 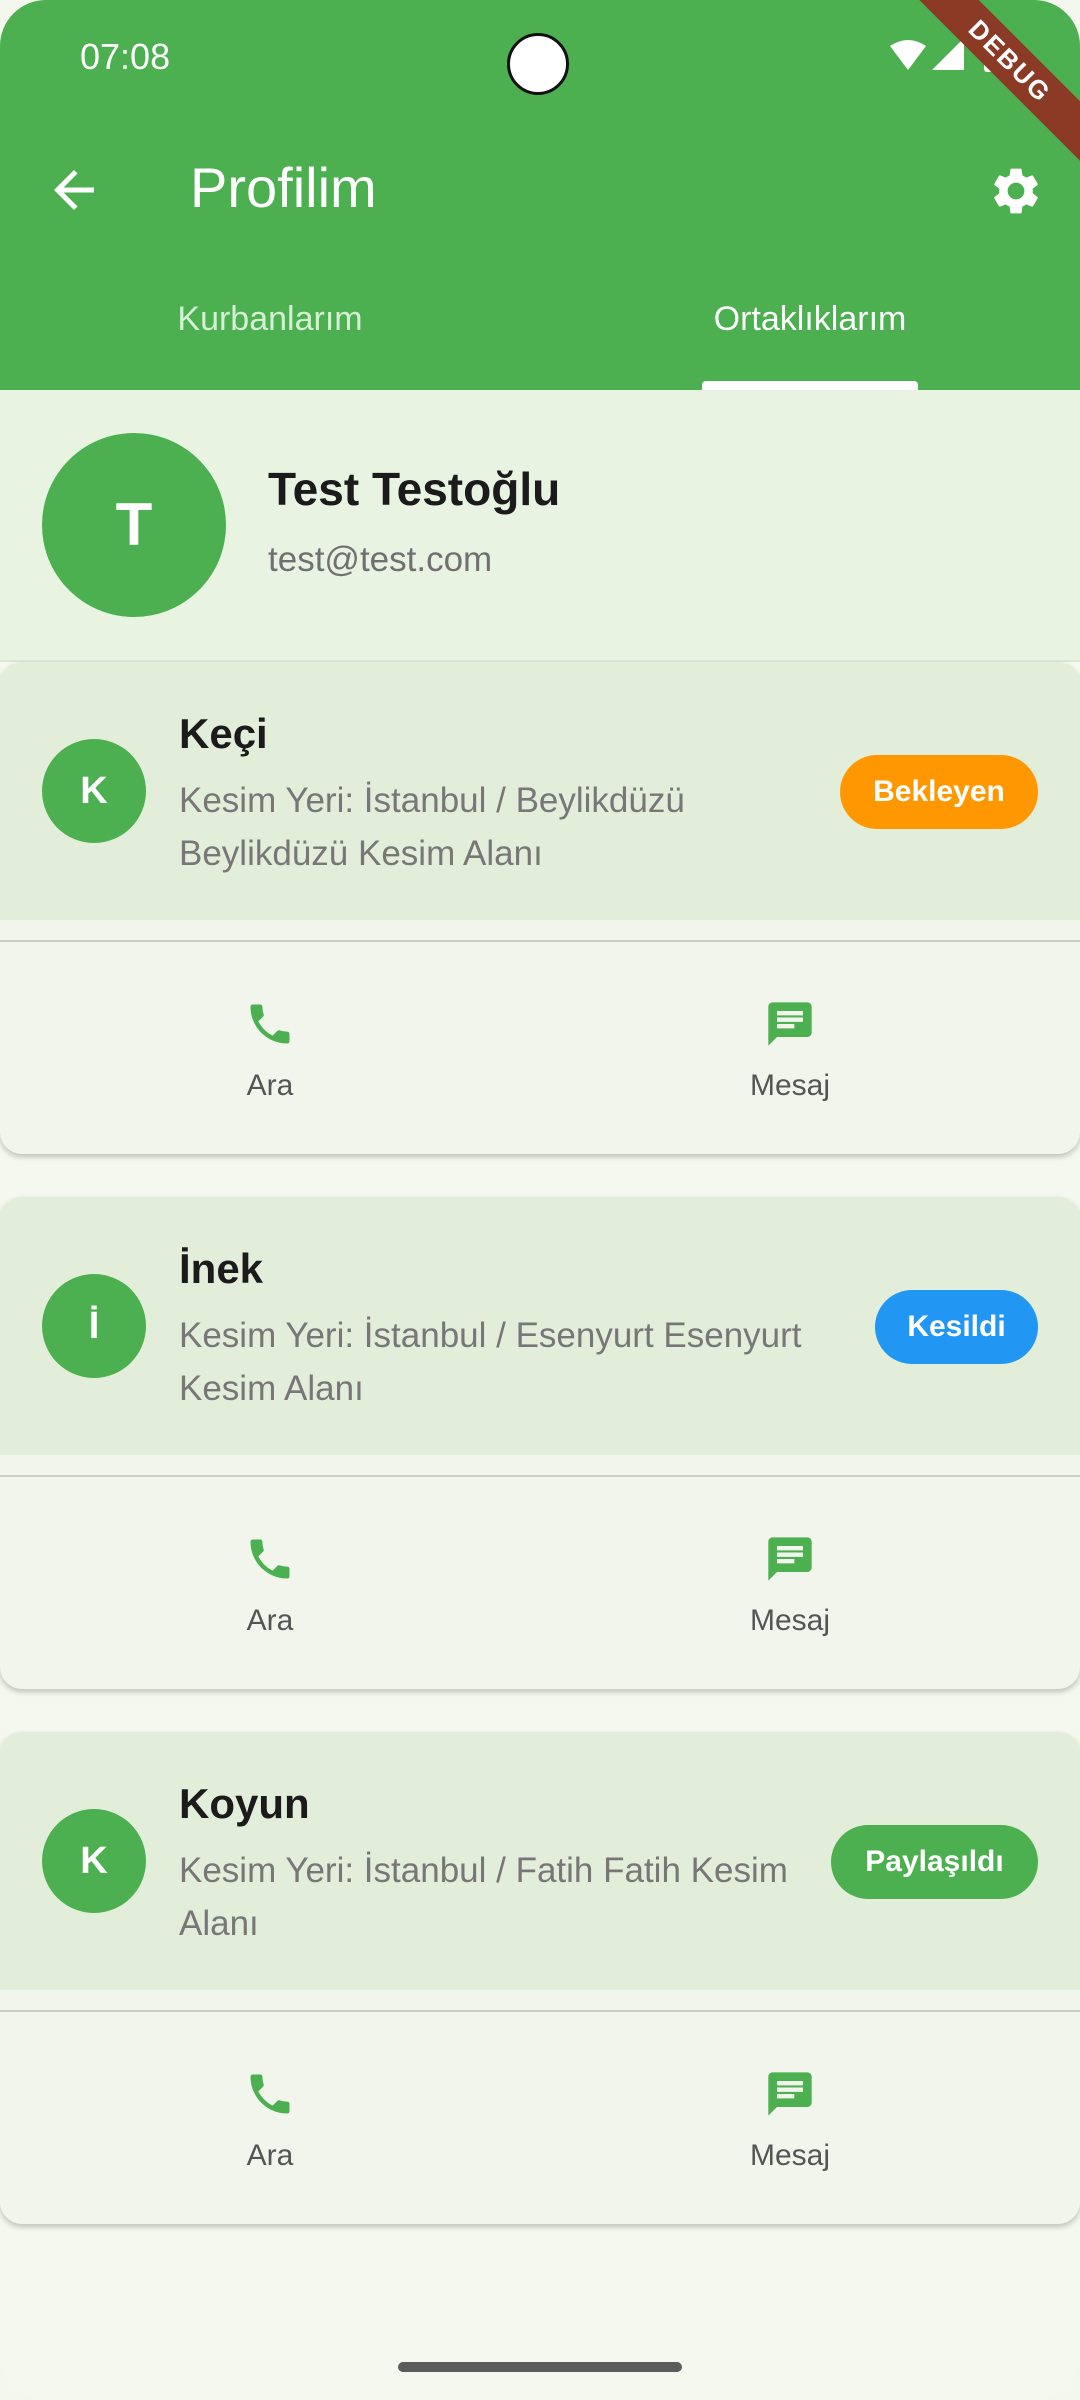 I want to click on status-badge: Kesildi, so click(x=956, y=1327).